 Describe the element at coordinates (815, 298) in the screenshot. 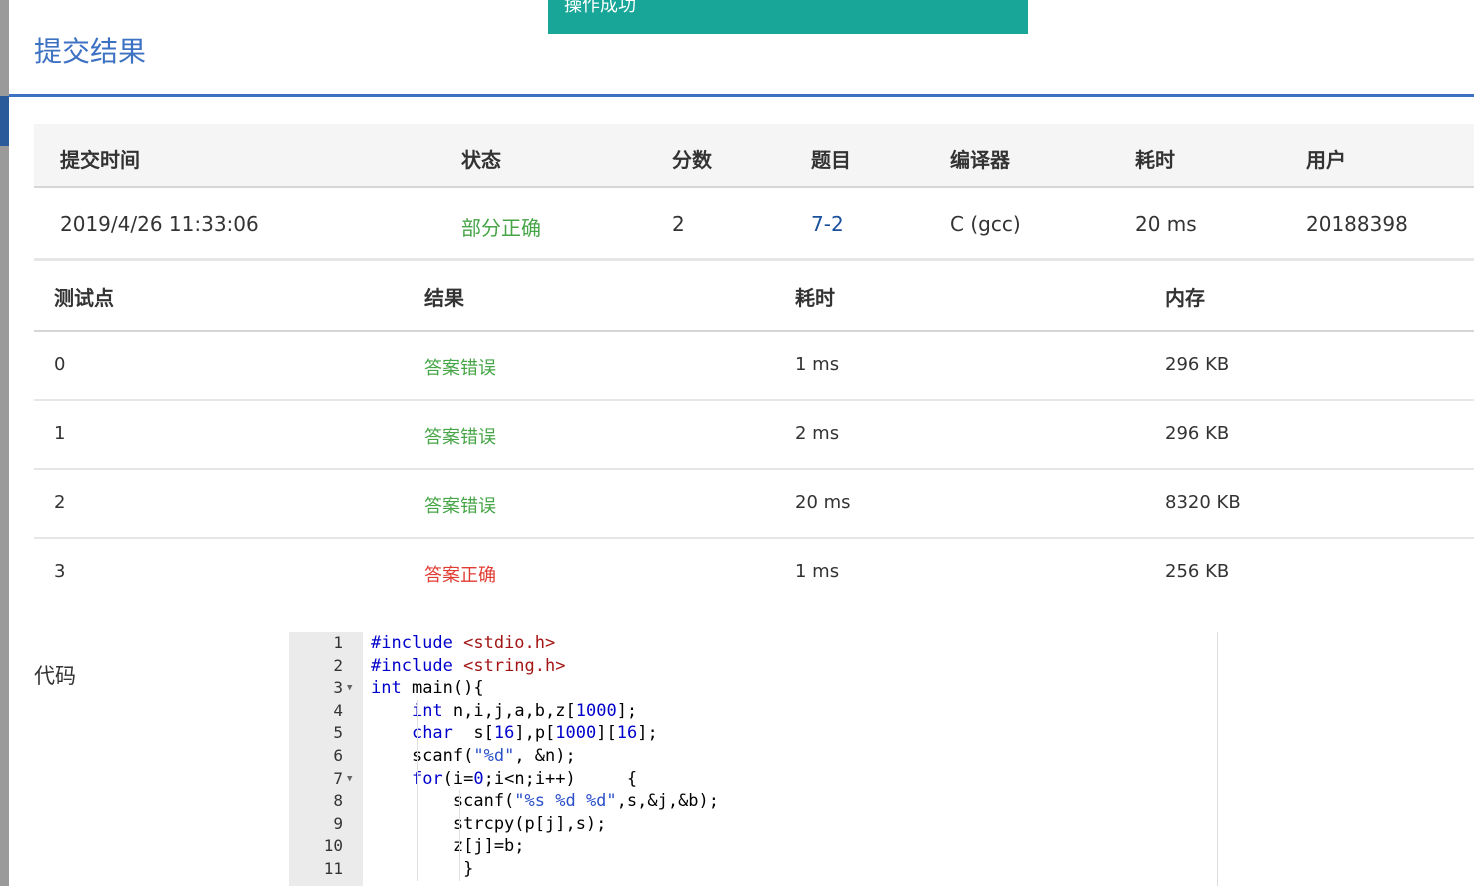

I see `header-time: 耗时` at that location.